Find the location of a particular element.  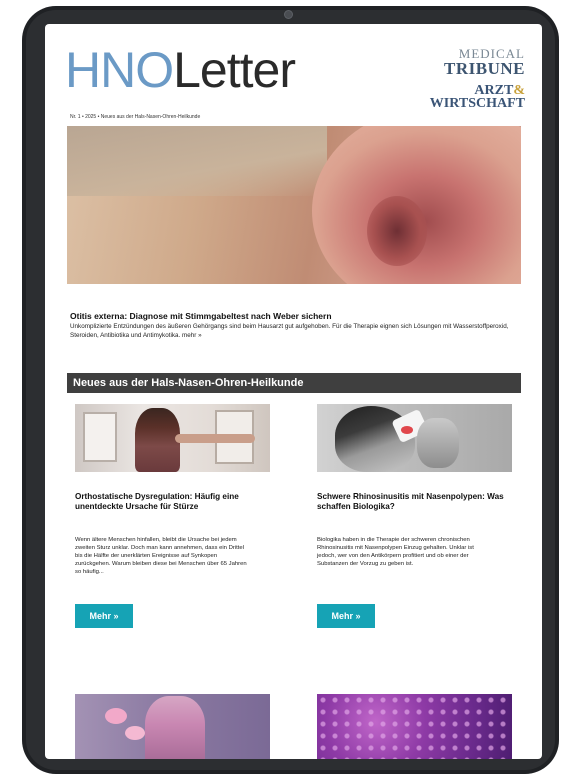

arzt-wirtschaft-logo: ARZT& WIRTSCHAFT is located at coordinates (477, 97).